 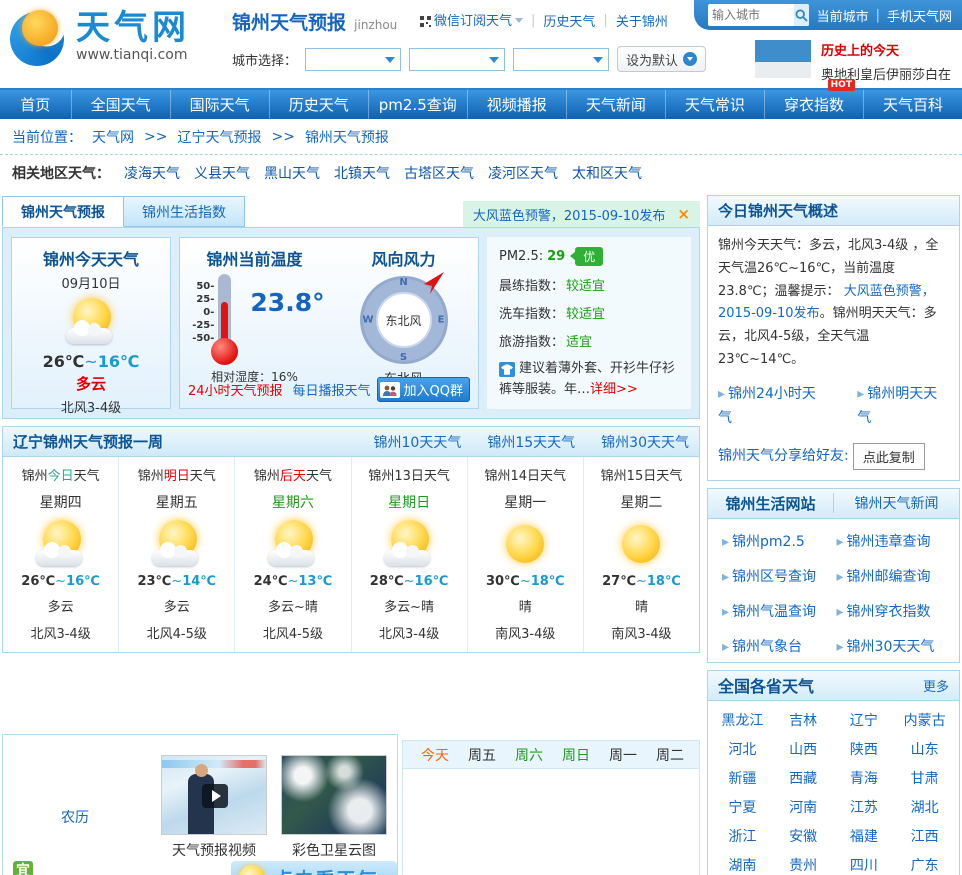 I want to click on tab-life-sites: 锦州生活网站, so click(x=770, y=503).